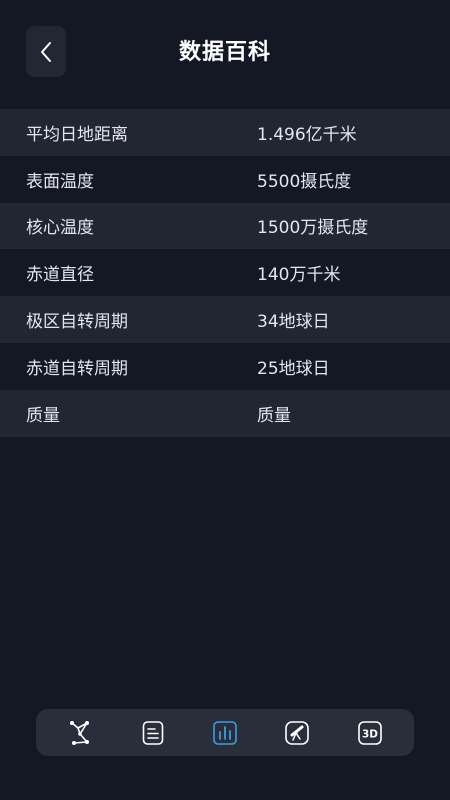 The width and height of the screenshot is (450, 800). Describe the element at coordinates (77, 134) in the screenshot. I see `row-label: 平均日地距离` at that location.